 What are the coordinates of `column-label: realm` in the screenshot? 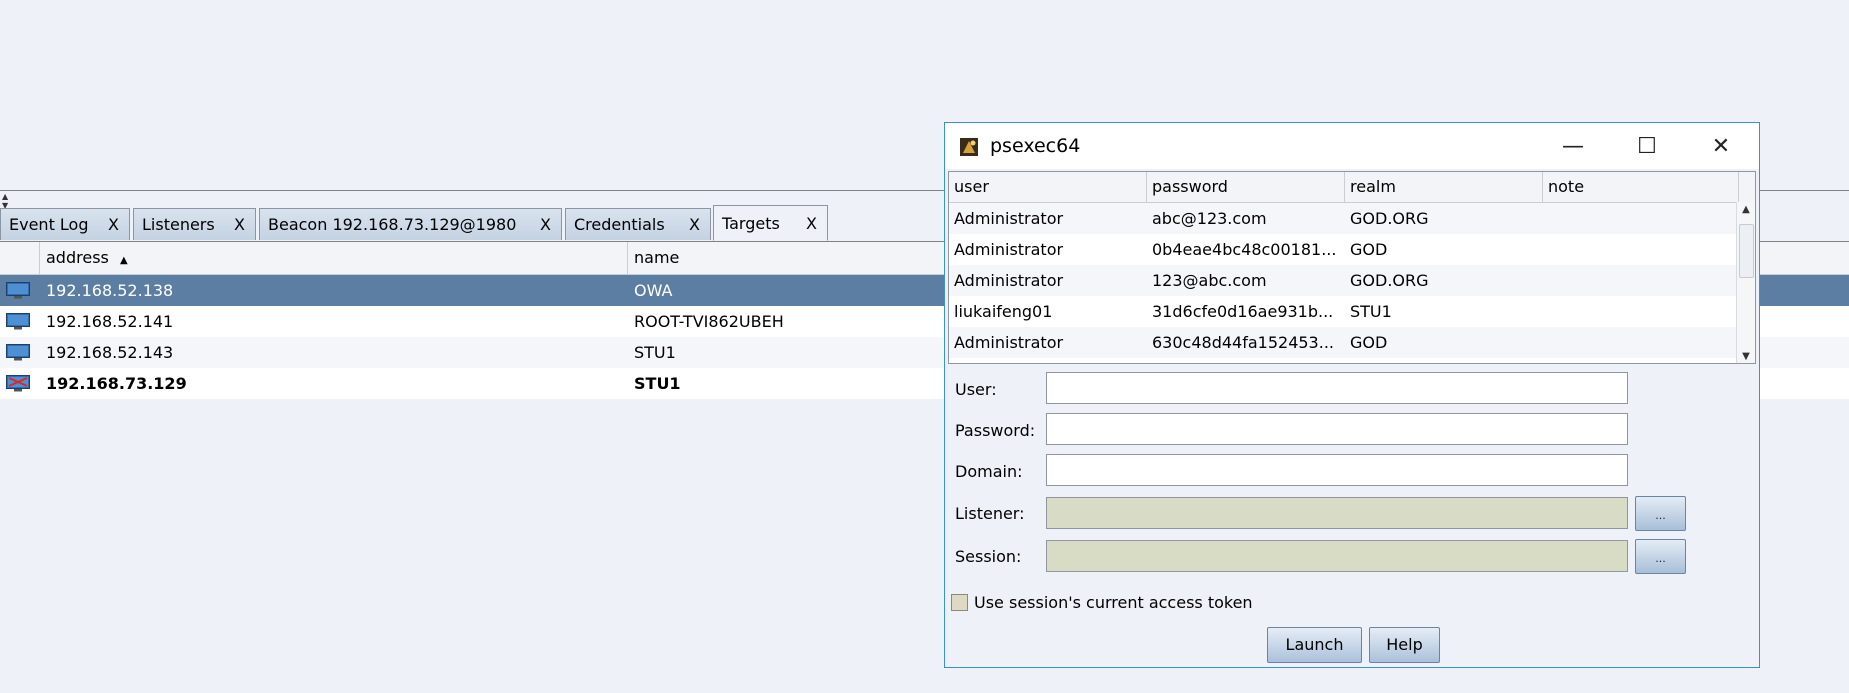 It's located at (1373, 186).